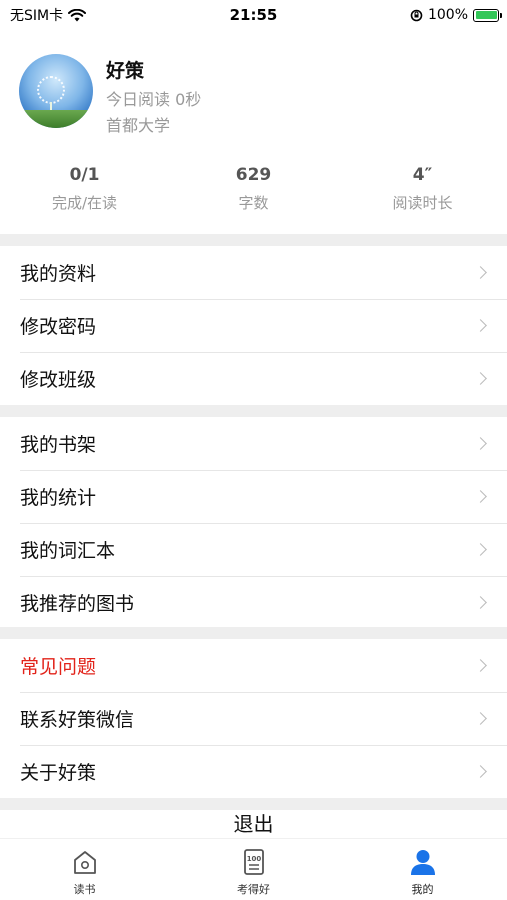 The width and height of the screenshot is (507, 900). I want to click on profile-name: 好策, so click(125, 71).